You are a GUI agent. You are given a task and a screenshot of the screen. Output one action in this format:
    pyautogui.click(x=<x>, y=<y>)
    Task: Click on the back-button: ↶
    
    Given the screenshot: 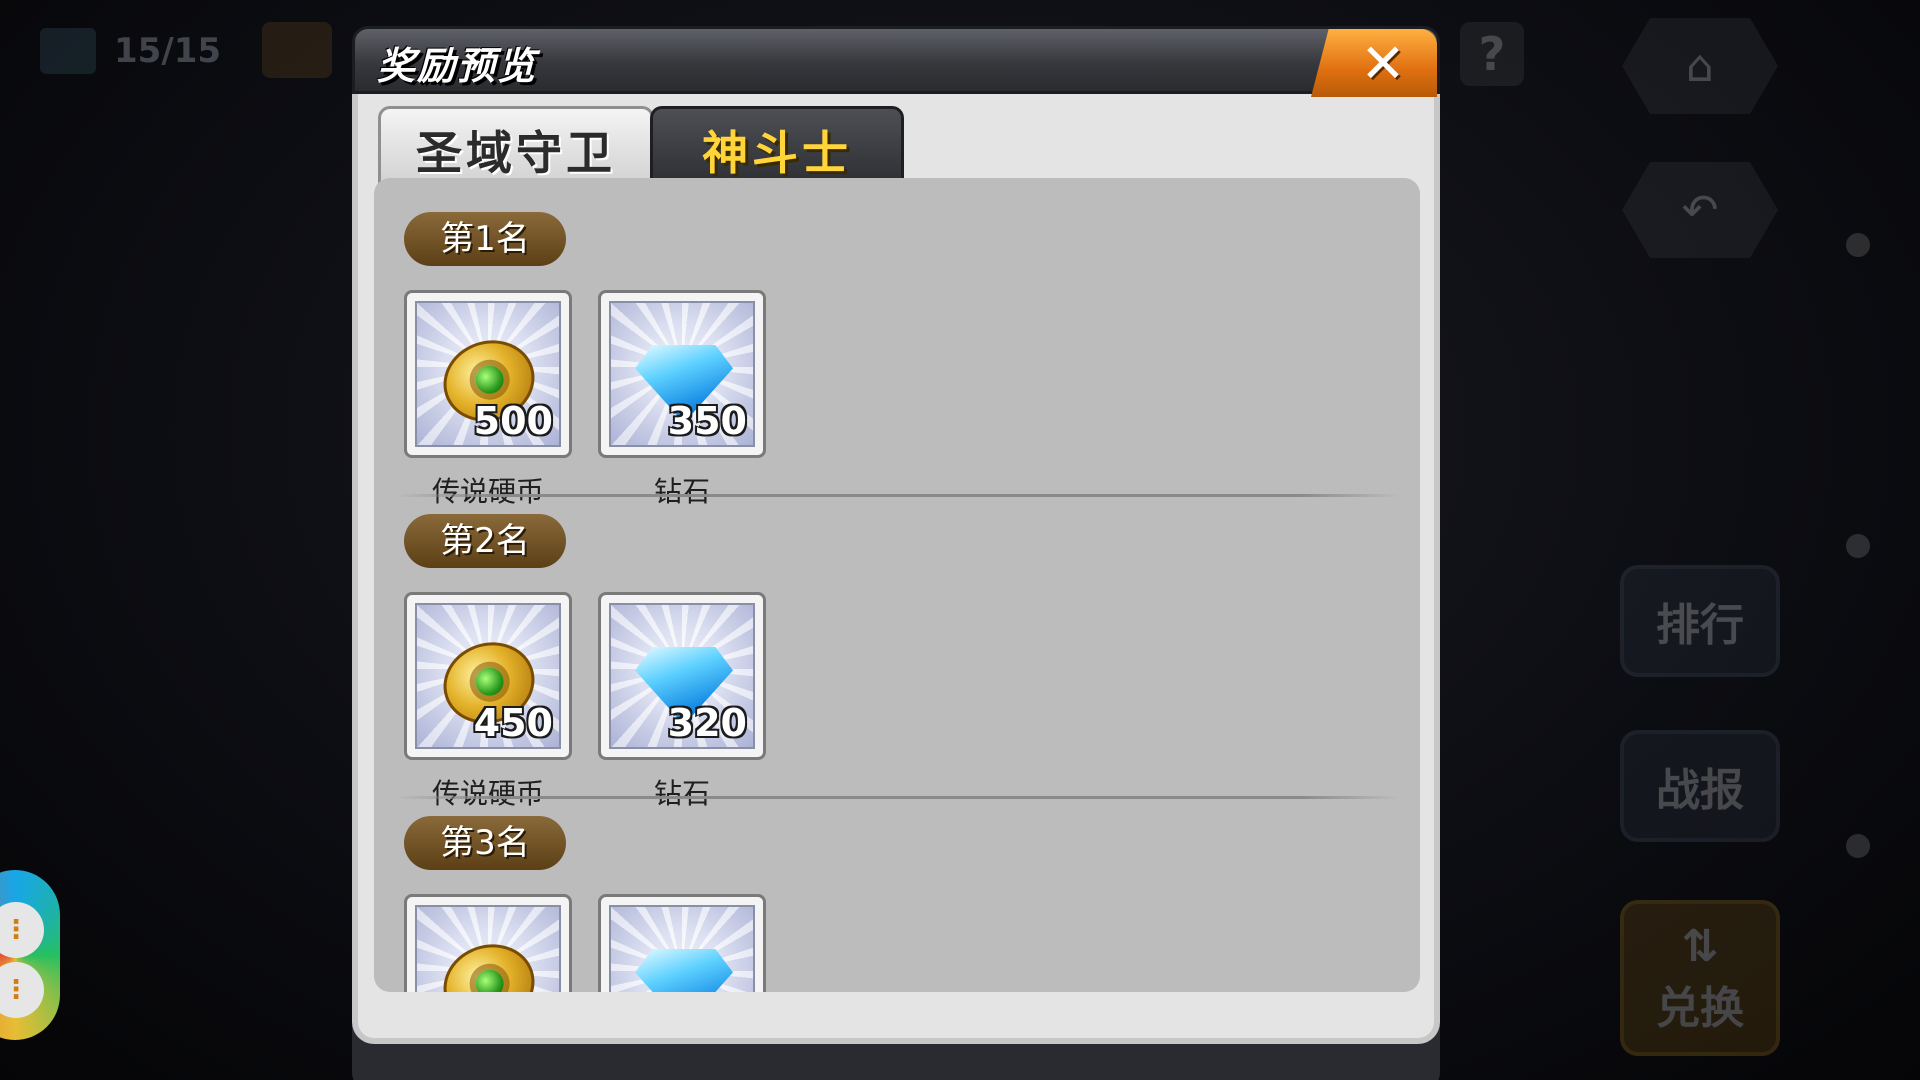 What is the action you would take?
    pyautogui.click(x=1700, y=210)
    